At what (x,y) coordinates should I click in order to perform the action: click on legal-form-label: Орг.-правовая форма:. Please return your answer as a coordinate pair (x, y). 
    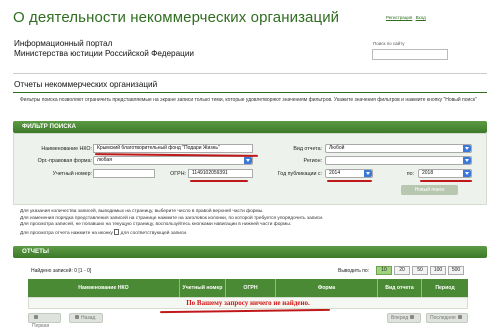
    Looking at the image, I should click on (64, 161).